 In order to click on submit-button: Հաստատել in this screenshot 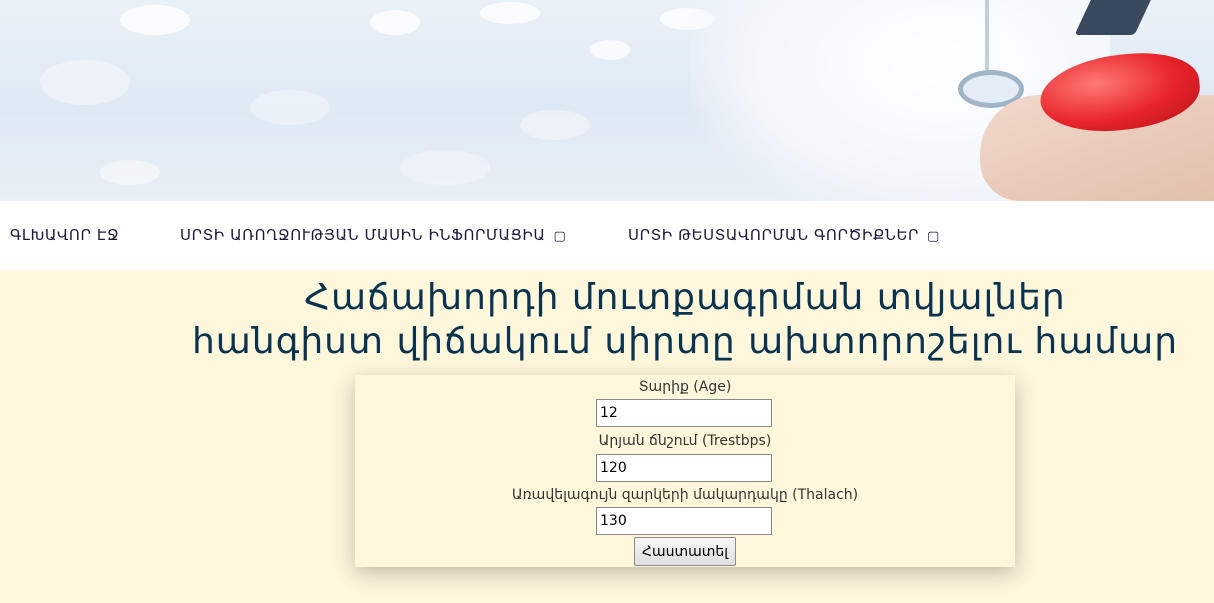, I will do `click(685, 551)`.